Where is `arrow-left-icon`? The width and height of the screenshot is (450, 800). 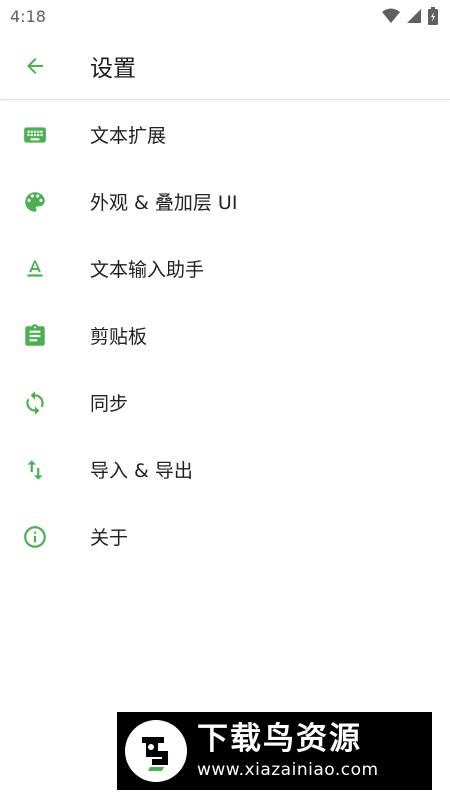 arrow-left-icon is located at coordinates (35, 65).